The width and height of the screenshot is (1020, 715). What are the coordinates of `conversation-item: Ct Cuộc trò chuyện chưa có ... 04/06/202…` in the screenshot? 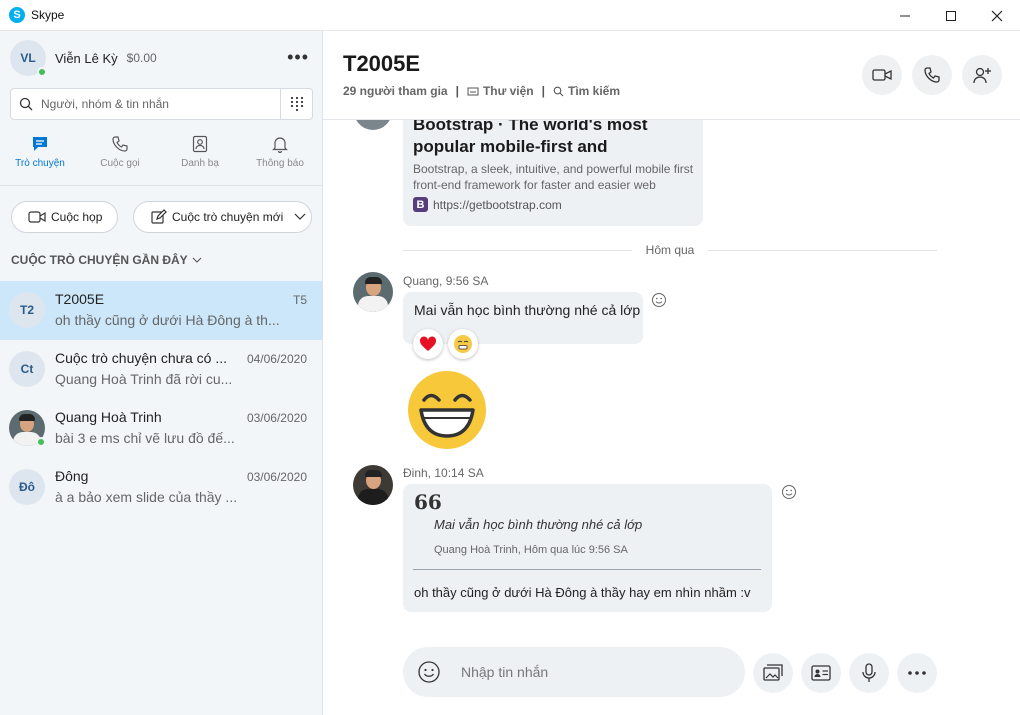 It's located at (161, 369).